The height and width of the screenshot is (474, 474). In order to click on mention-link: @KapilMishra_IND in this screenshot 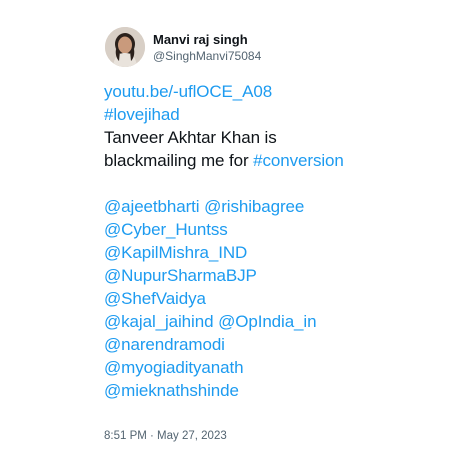, I will do `click(175, 252)`.